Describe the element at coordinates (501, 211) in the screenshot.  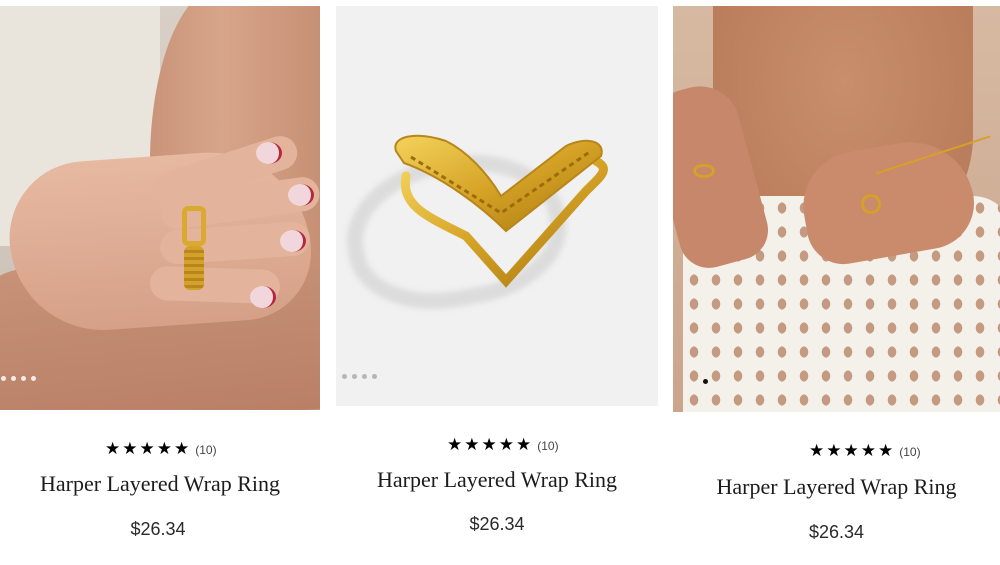
I see `gold-ring-icon` at that location.